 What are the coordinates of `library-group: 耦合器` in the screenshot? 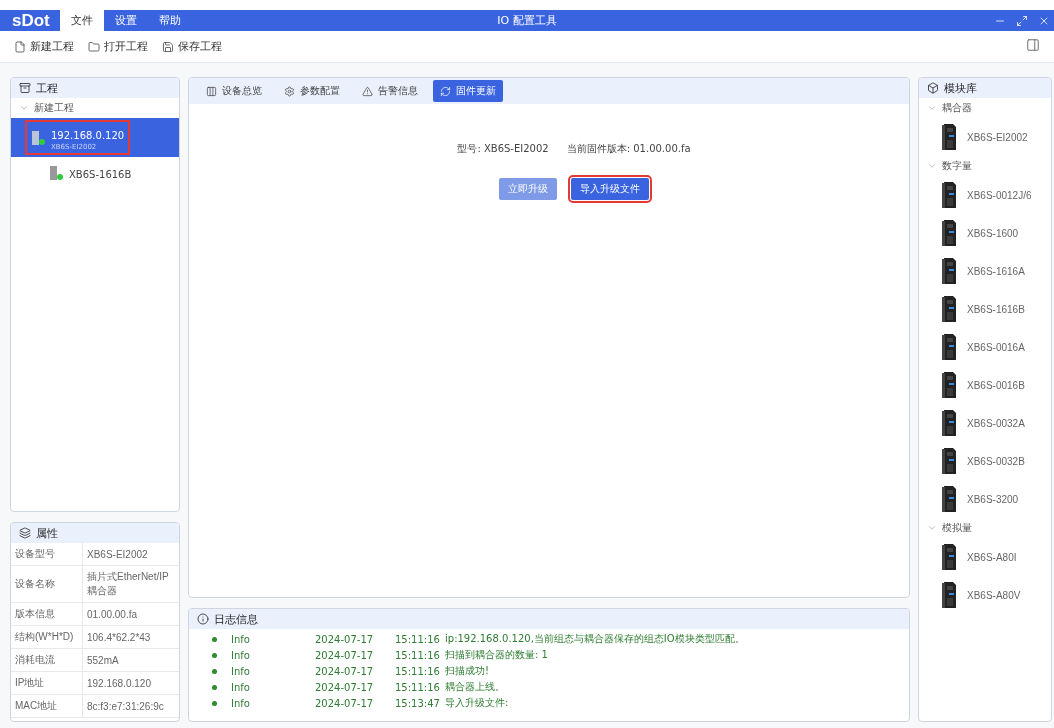 It's located at (985, 108).